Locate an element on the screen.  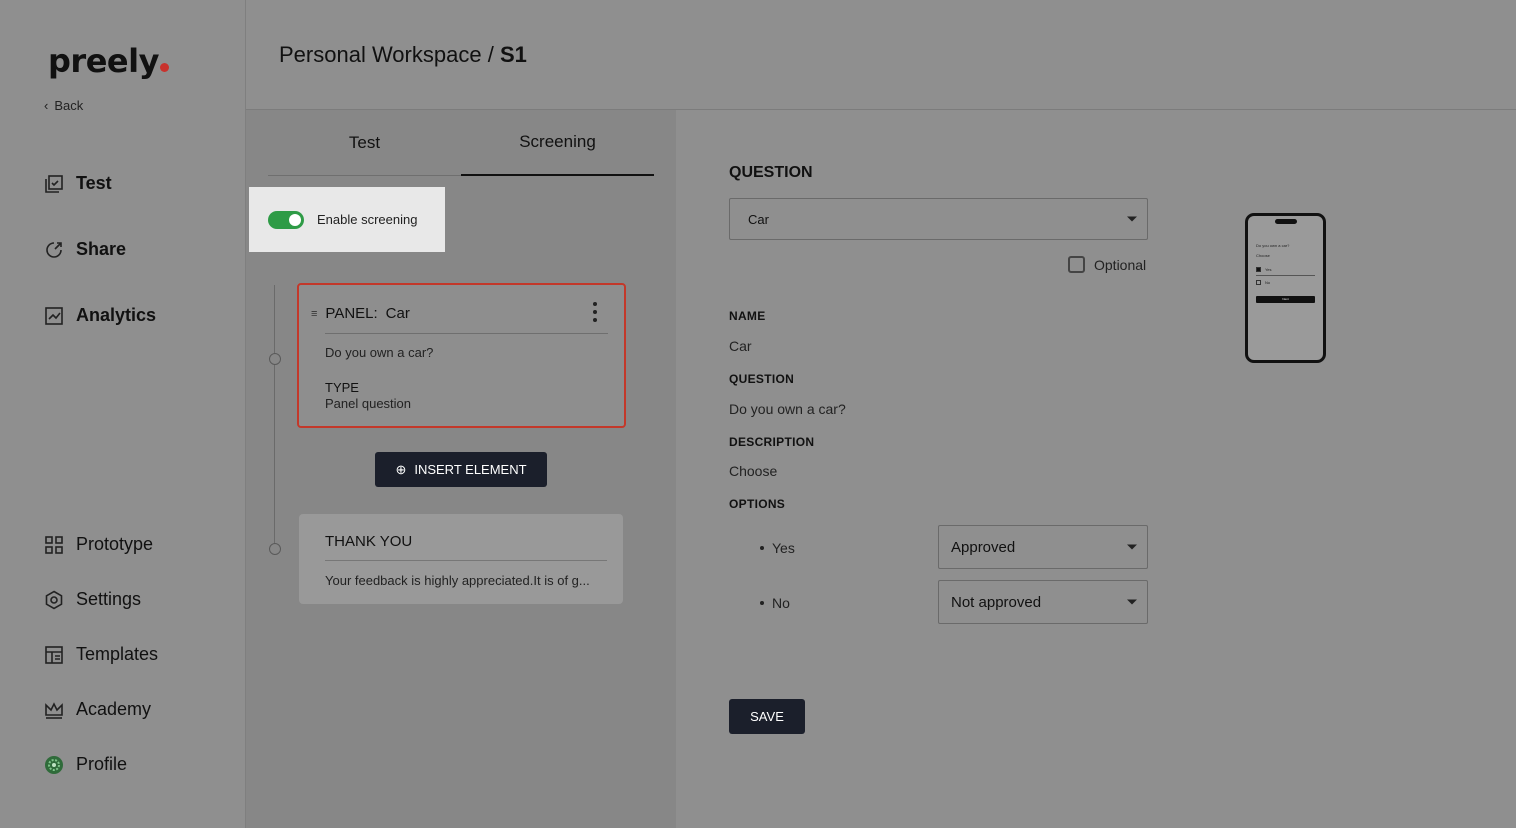
thank-you-title: THANK YOU is located at coordinates (369, 541).